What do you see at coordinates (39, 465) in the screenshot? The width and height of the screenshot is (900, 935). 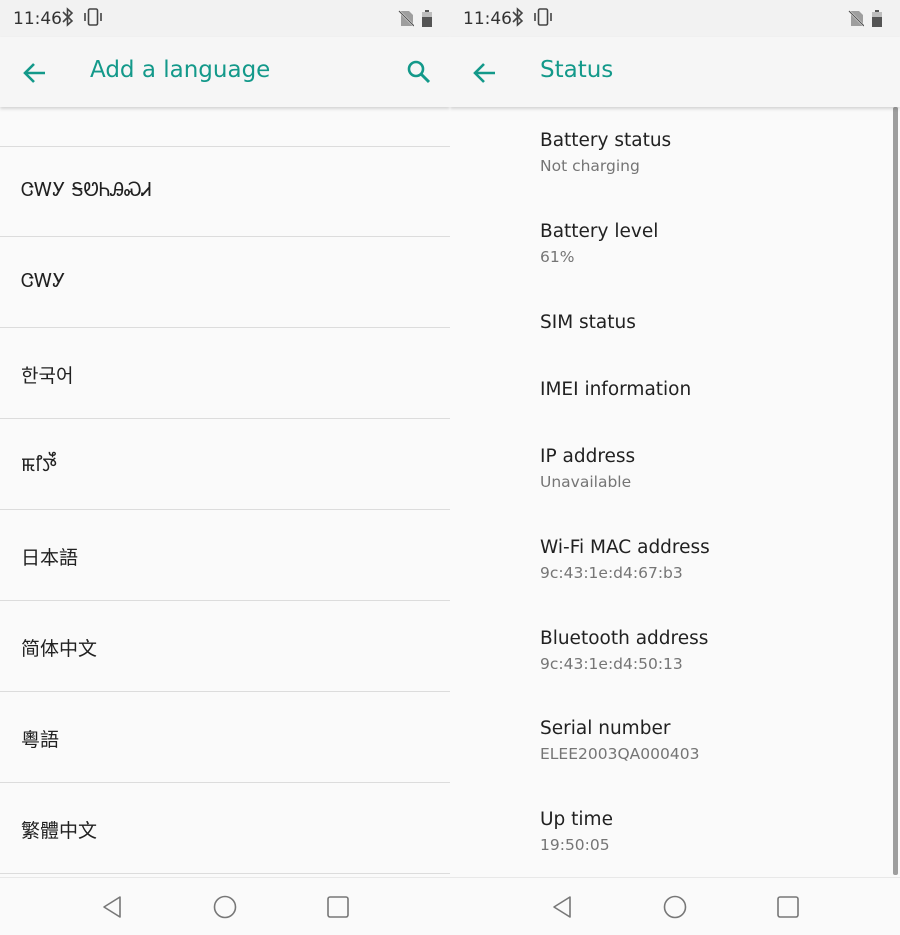 I see `language-label: ꯃꯤꯇꯩ` at bounding box center [39, 465].